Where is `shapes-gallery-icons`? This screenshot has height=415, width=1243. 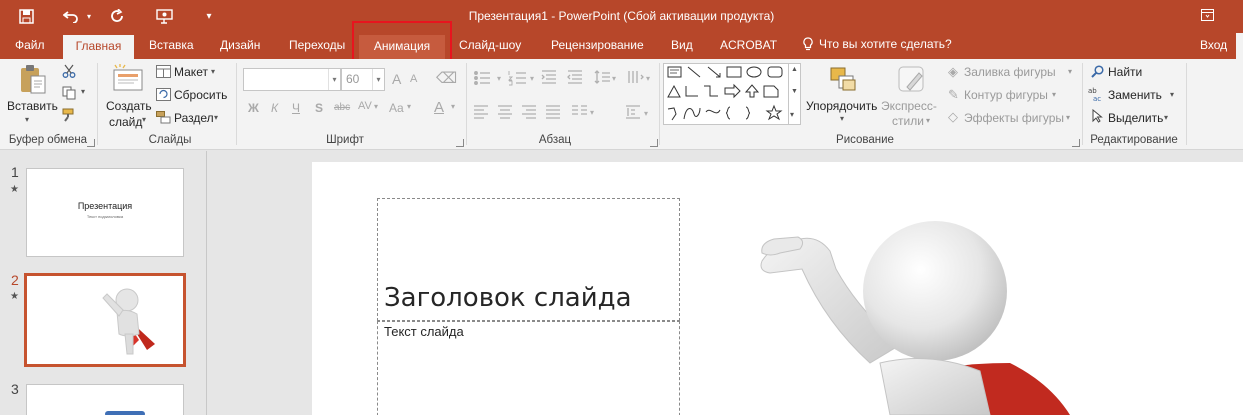
shapes-gallery-icons is located at coordinates (726, 94).